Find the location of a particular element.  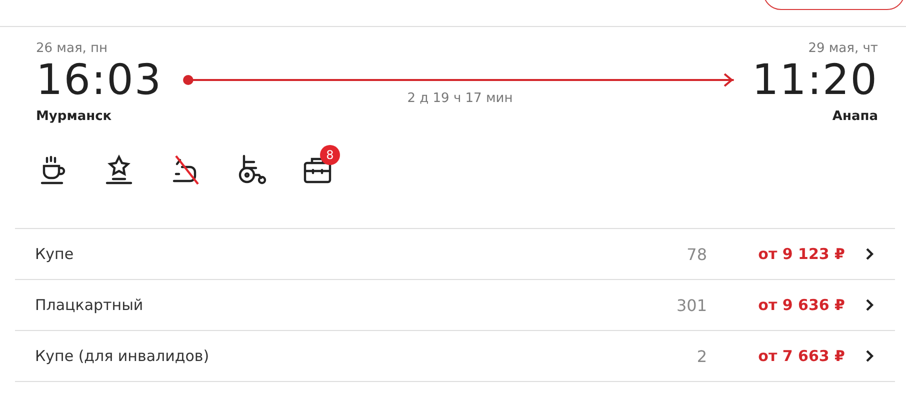

car-class-row: Купе 78 от 9 123 ₽ is located at coordinates (455, 254).